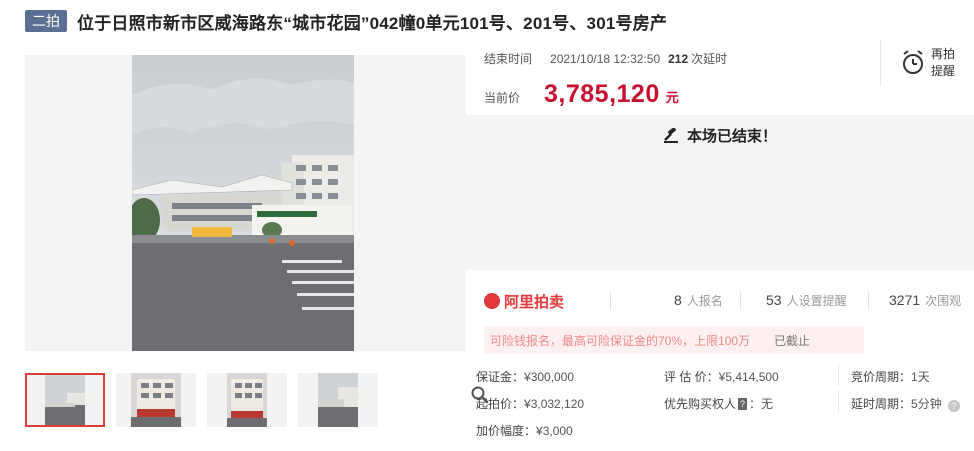 The height and width of the screenshot is (451, 974). I want to click on end-time-label: 结束时间, so click(508, 59).